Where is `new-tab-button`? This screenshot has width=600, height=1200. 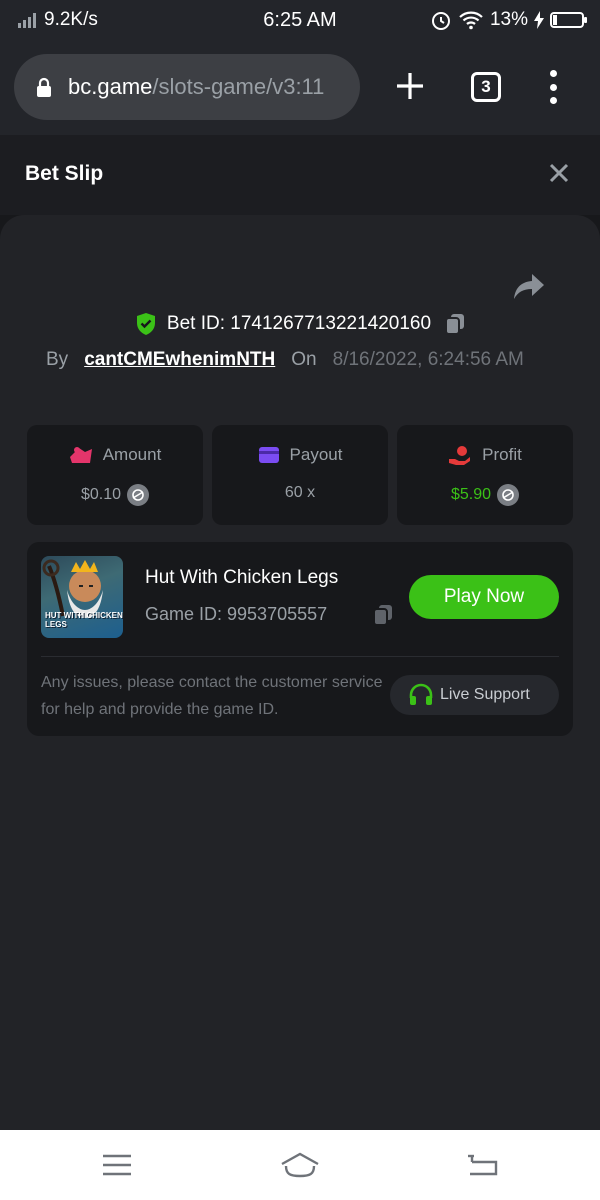
new-tab-button is located at coordinates (410, 86).